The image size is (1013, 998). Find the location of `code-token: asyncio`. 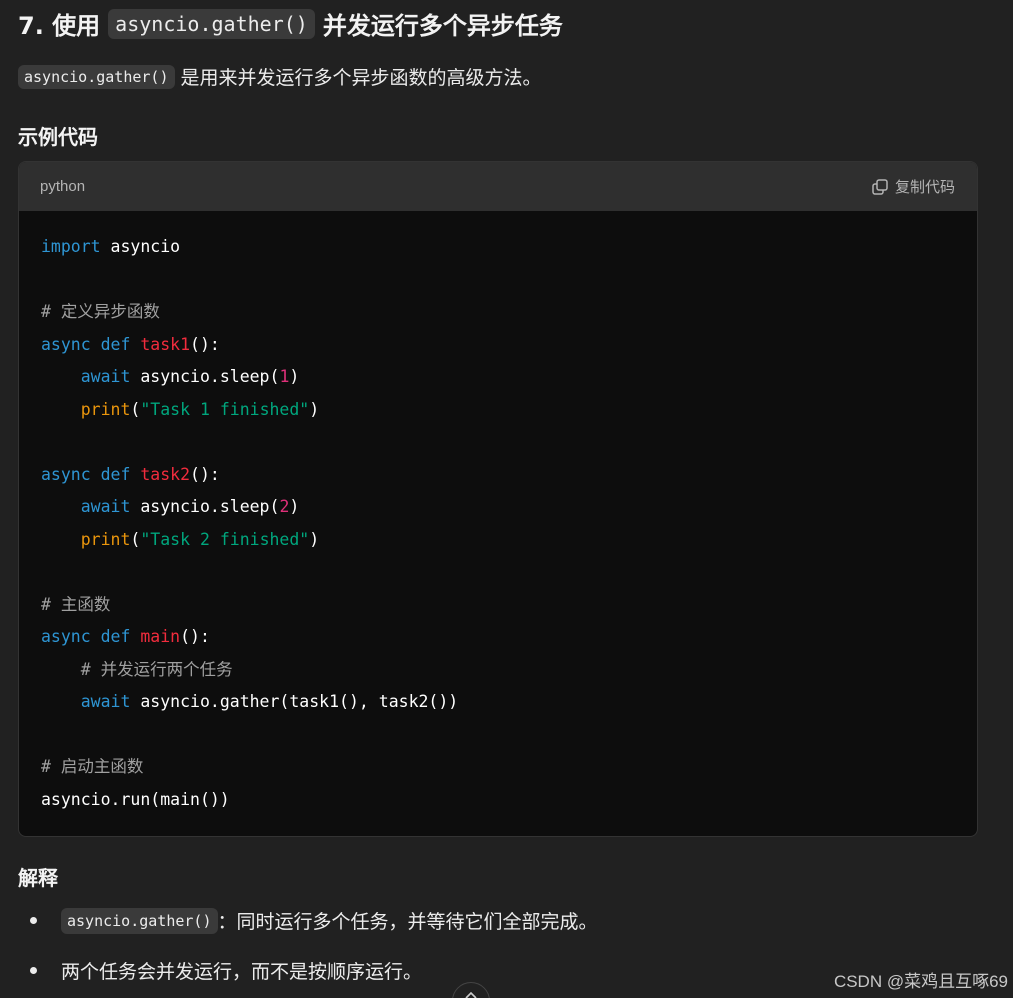

code-token: asyncio is located at coordinates (140, 246).